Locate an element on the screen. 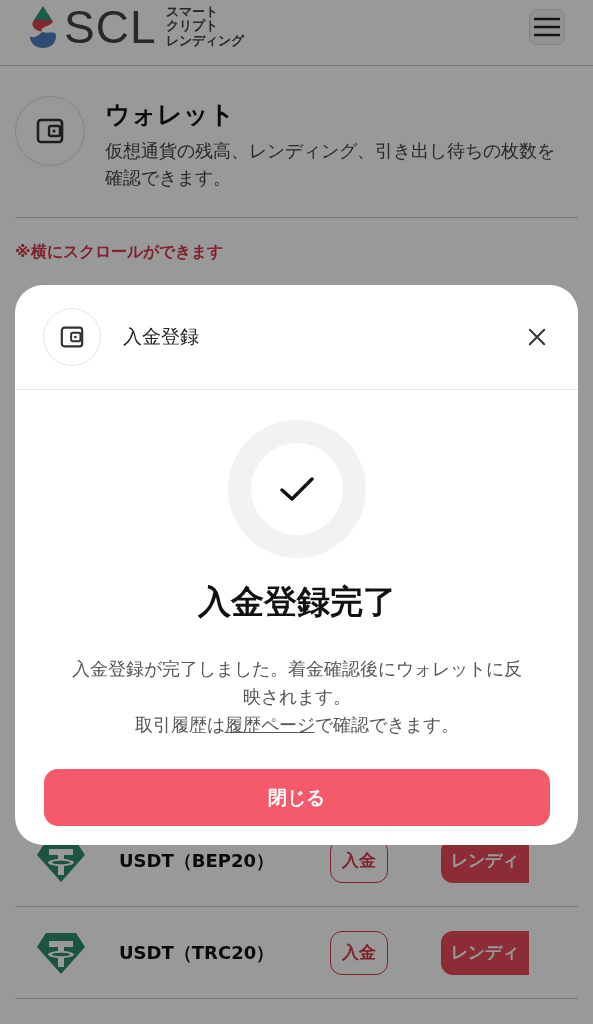 The image size is (593, 1024). close-button: 閉じる is located at coordinates (296, 797).